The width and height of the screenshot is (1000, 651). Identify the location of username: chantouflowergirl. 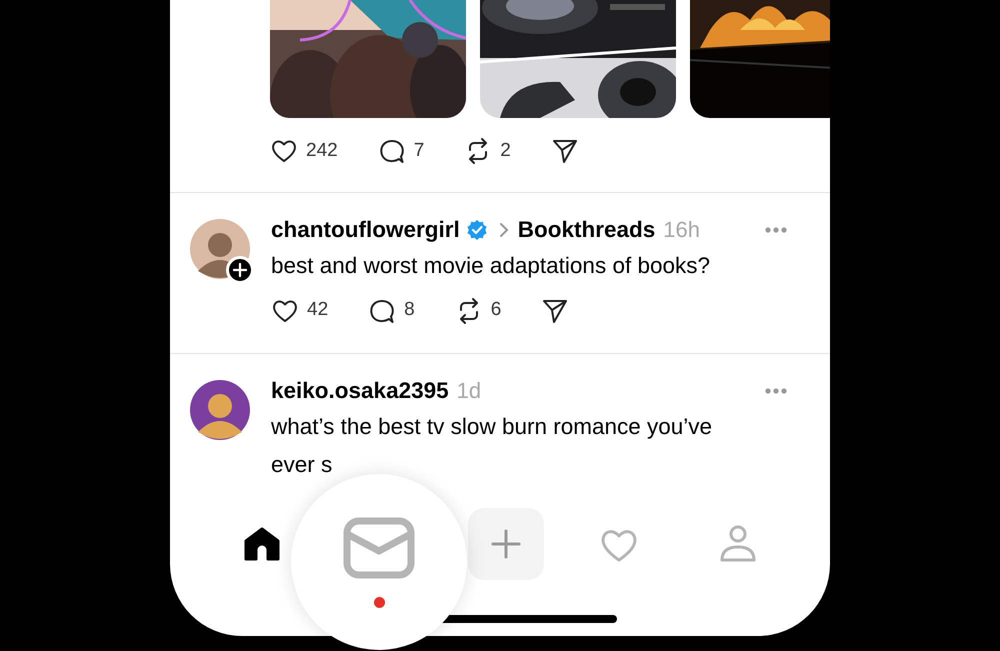
(365, 229).